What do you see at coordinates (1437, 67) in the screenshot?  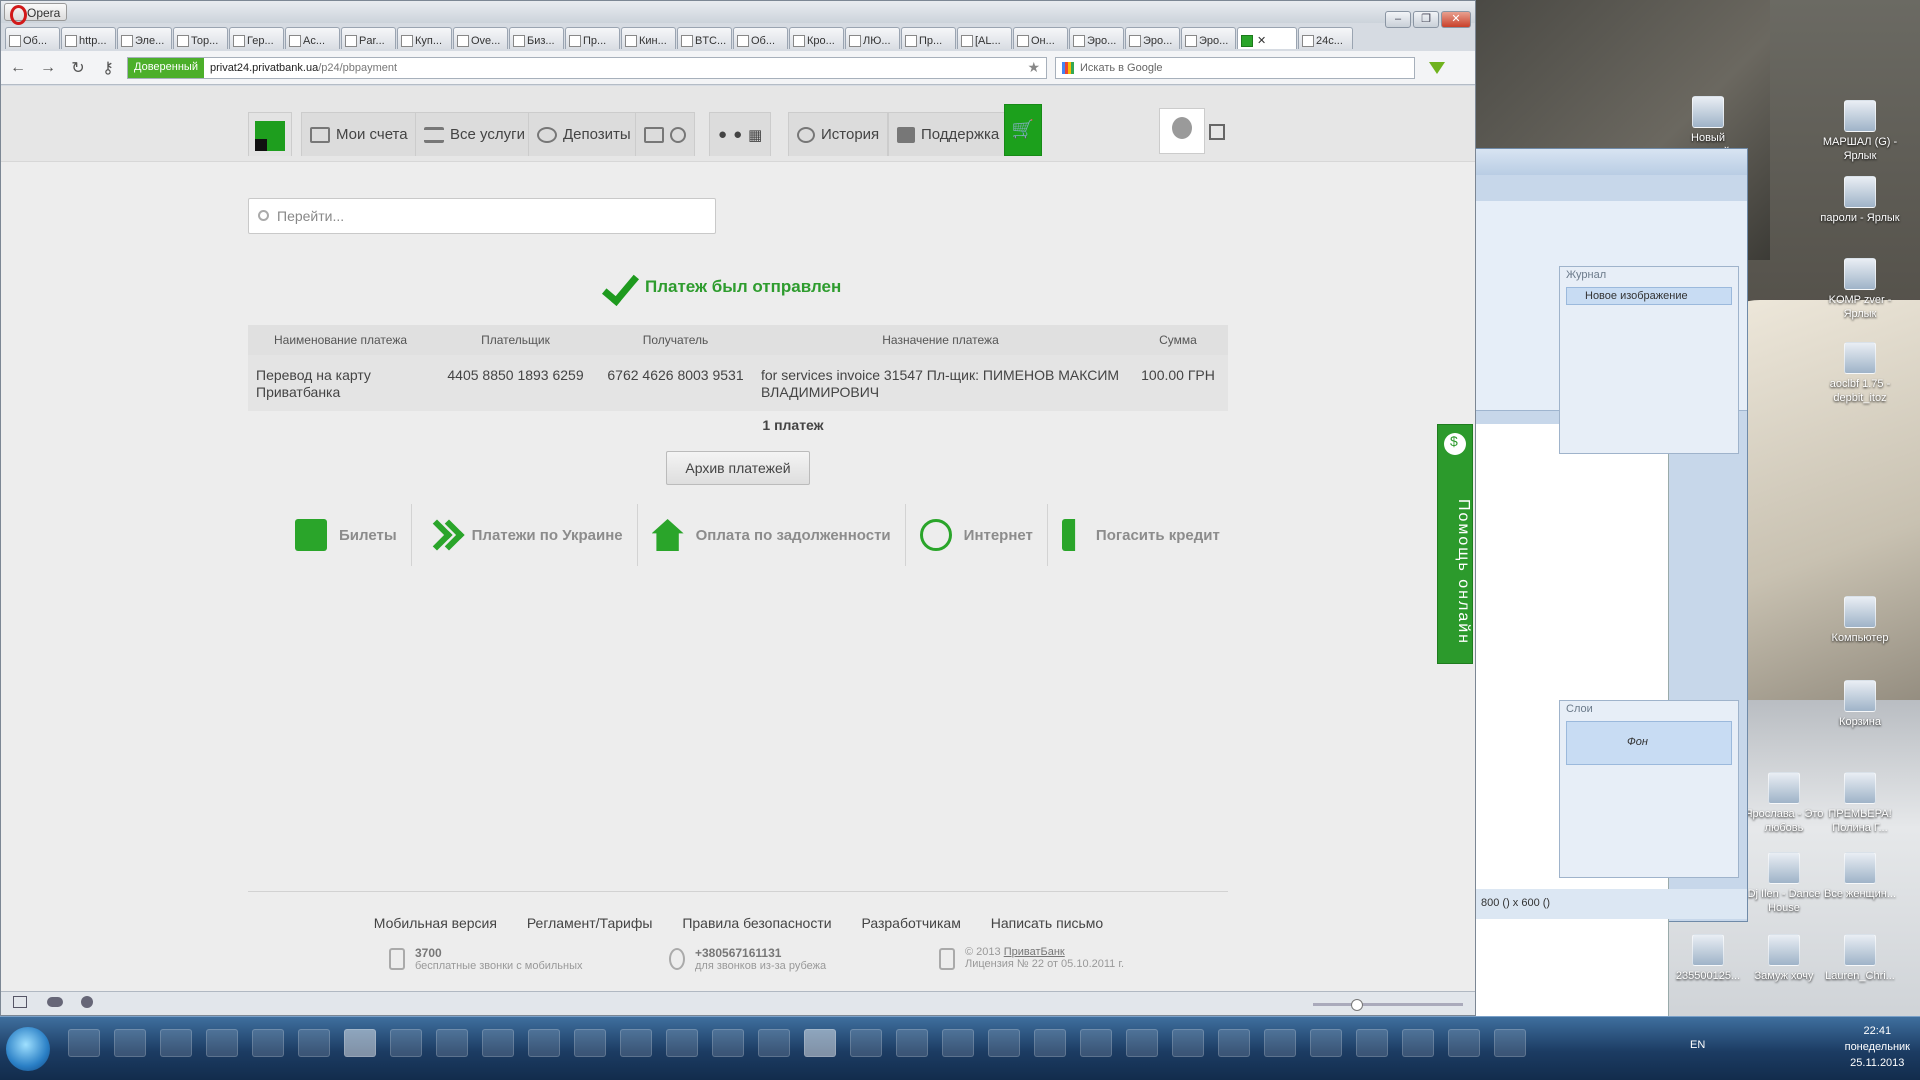 I see `download-icon` at bounding box center [1437, 67].